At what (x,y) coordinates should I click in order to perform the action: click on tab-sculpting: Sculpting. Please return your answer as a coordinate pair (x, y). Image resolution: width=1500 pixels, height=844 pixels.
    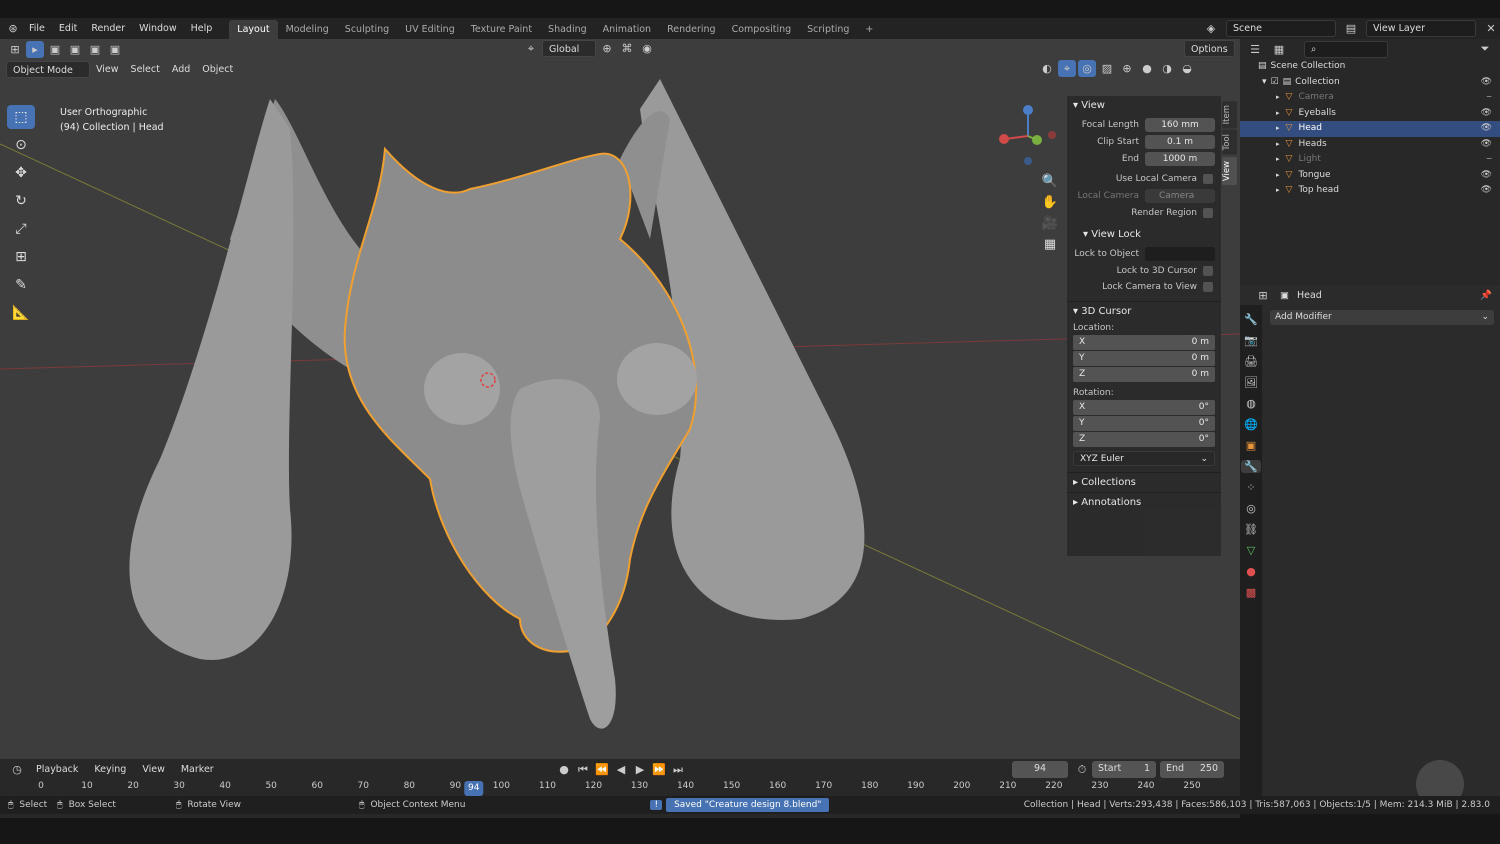
    Looking at the image, I should click on (367, 29).